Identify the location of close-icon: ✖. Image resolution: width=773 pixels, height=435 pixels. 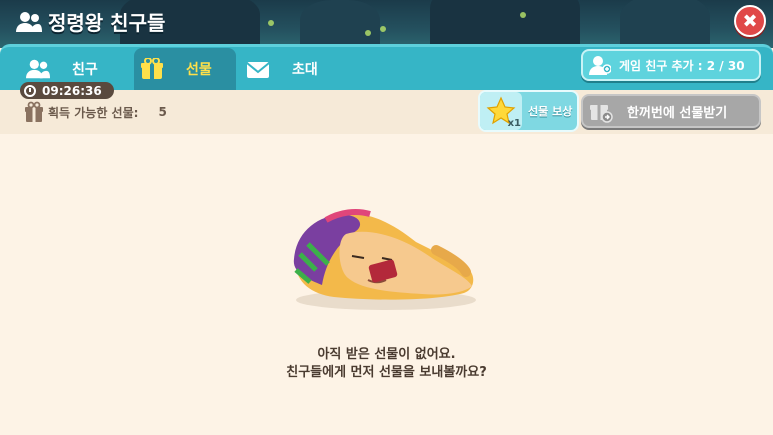
(750, 21).